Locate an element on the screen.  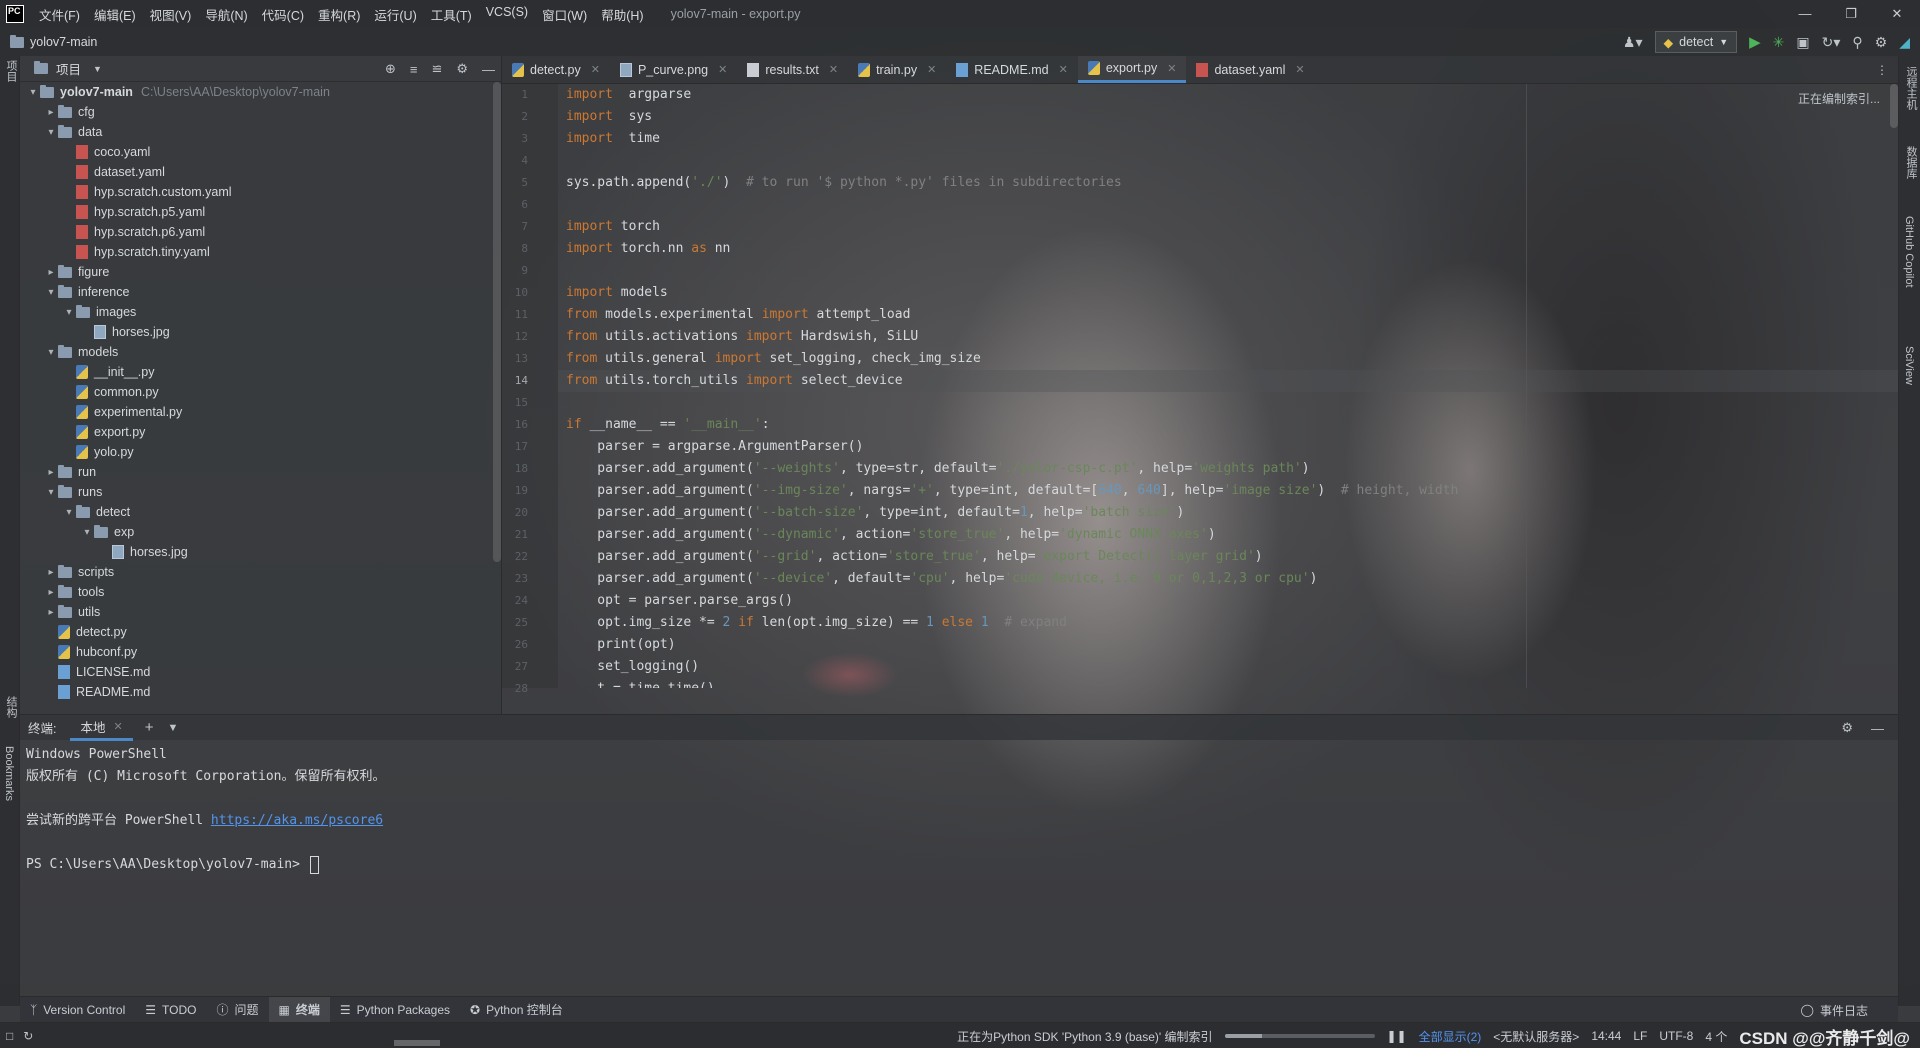
stripe-database-tab: 数据库 is located at coordinates (1911, 162).